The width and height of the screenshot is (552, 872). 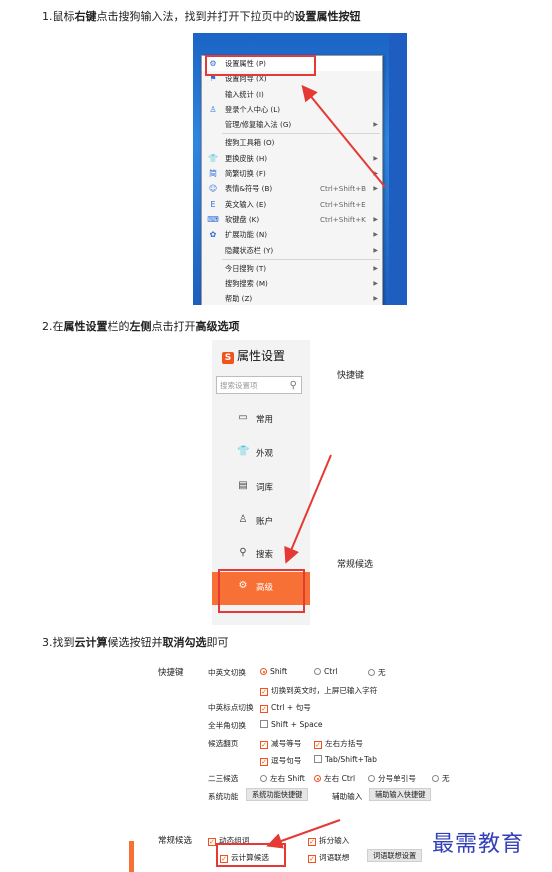 I want to click on arrow-to-advanced, so click(x=308, y=509).